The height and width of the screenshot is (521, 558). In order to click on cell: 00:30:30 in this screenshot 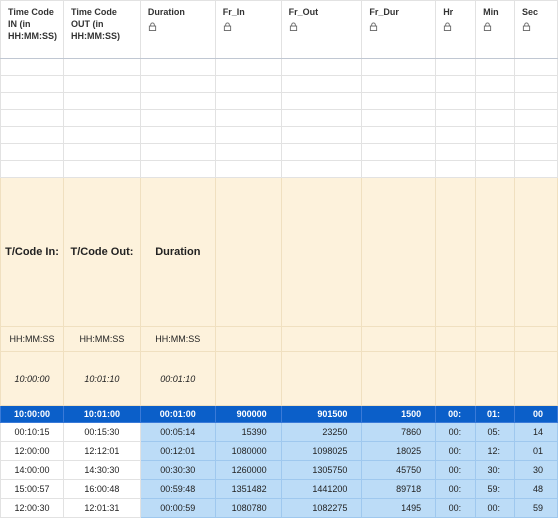, I will do `click(177, 470)`.